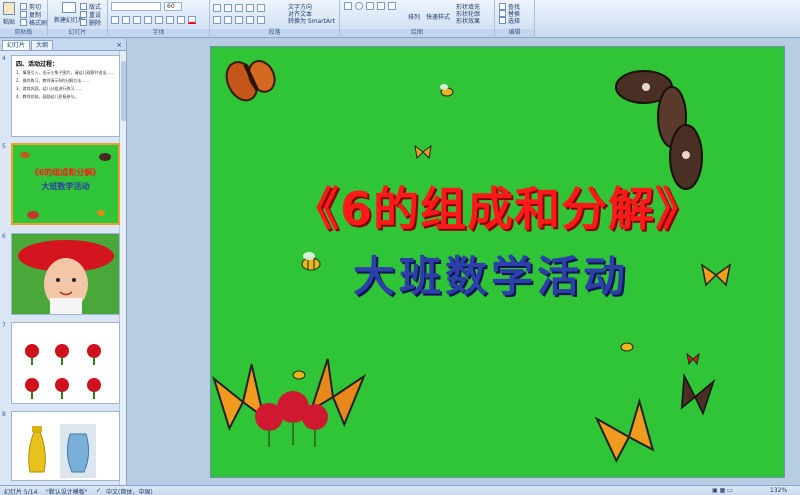 The width and height of the screenshot is (800, 495). I want to click on editing-group-label: 编辑, so click(514, 33).